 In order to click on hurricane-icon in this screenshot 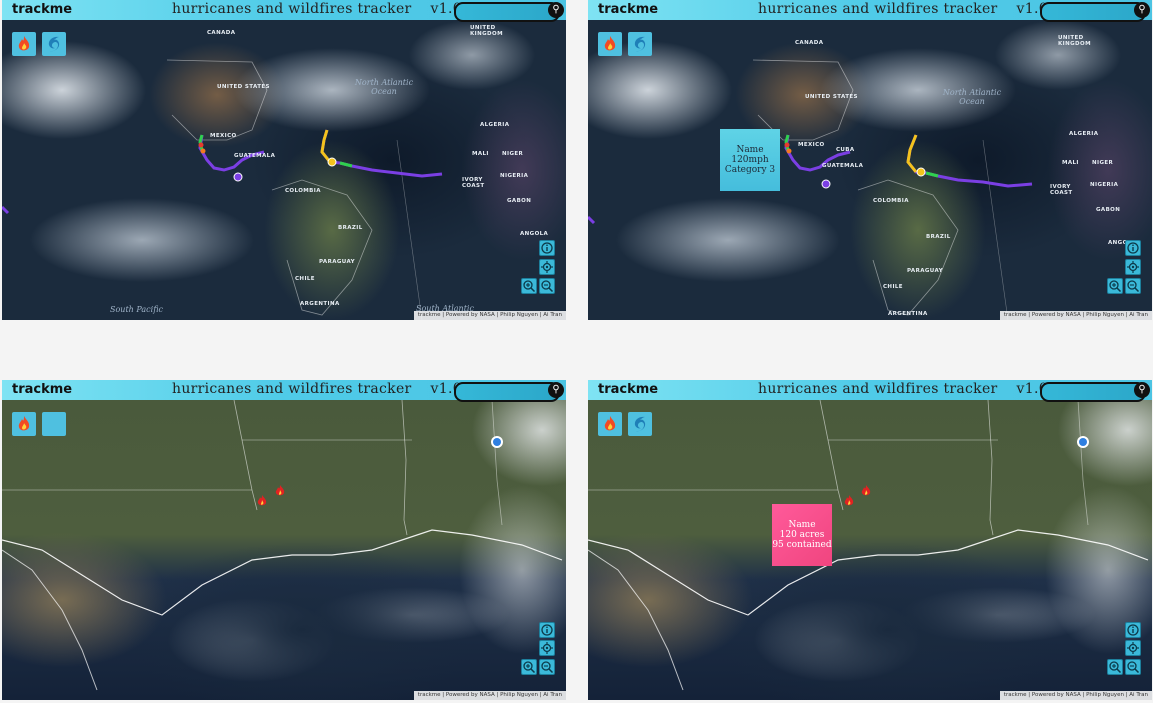, I will do `click(54, 44)`.